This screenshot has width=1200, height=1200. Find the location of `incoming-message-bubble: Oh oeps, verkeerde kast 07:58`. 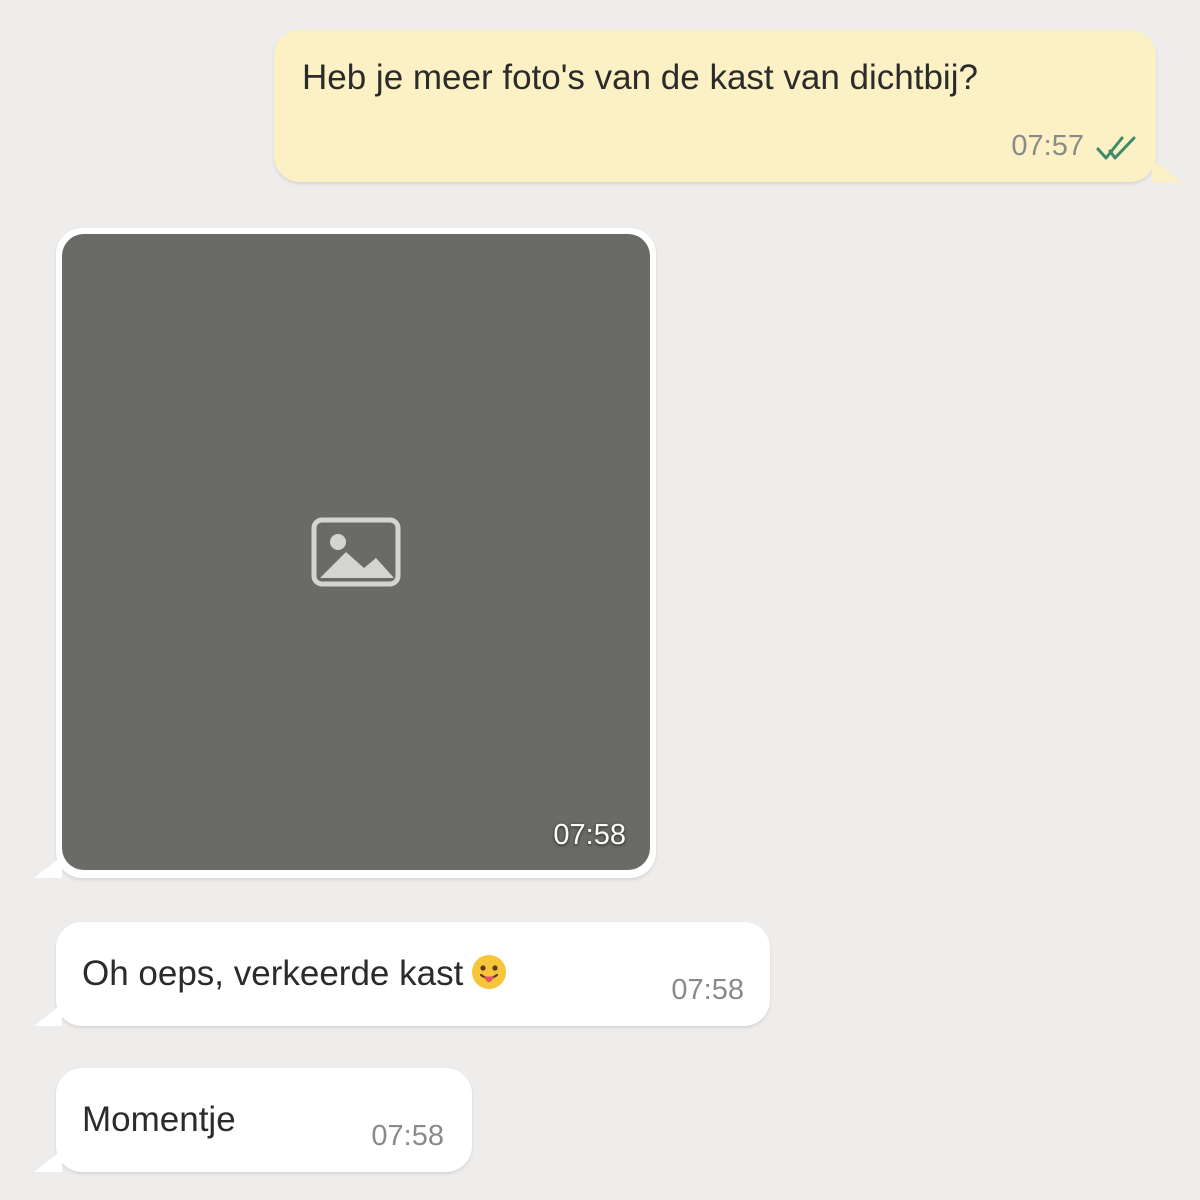

incoming-message-bubble: Oh oeps, verkeerde kast 07:58 is located at coordinates (402, 974).